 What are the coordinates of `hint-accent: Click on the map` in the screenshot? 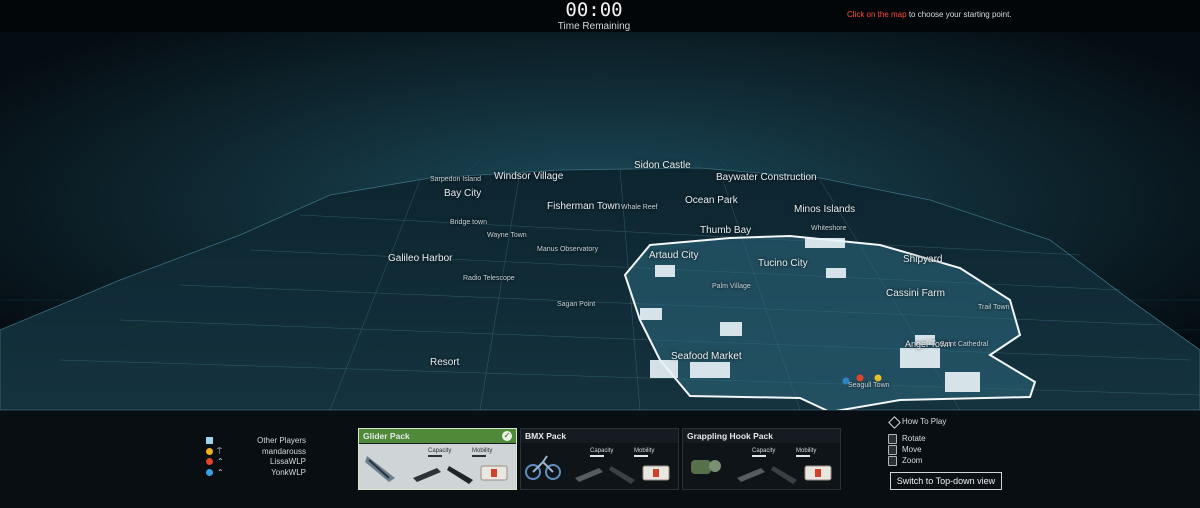 It's located at (877, 14).